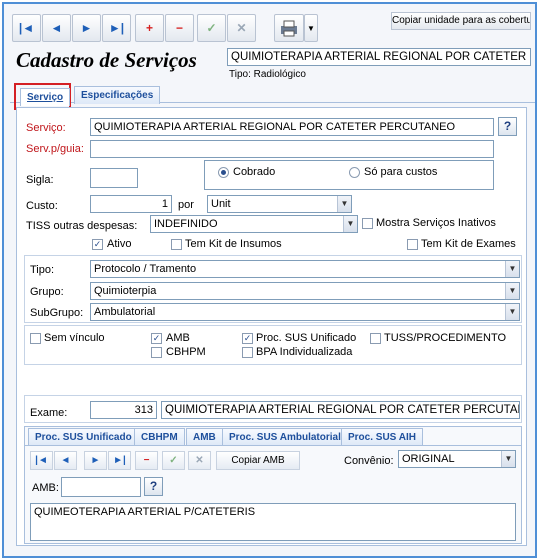 Image resolution: width=539 pixels, height=560 pixels. Describe the element at coordinates (106, 60) in the screenshot. I see `page-title: Cadastro de Serviços` at that location.